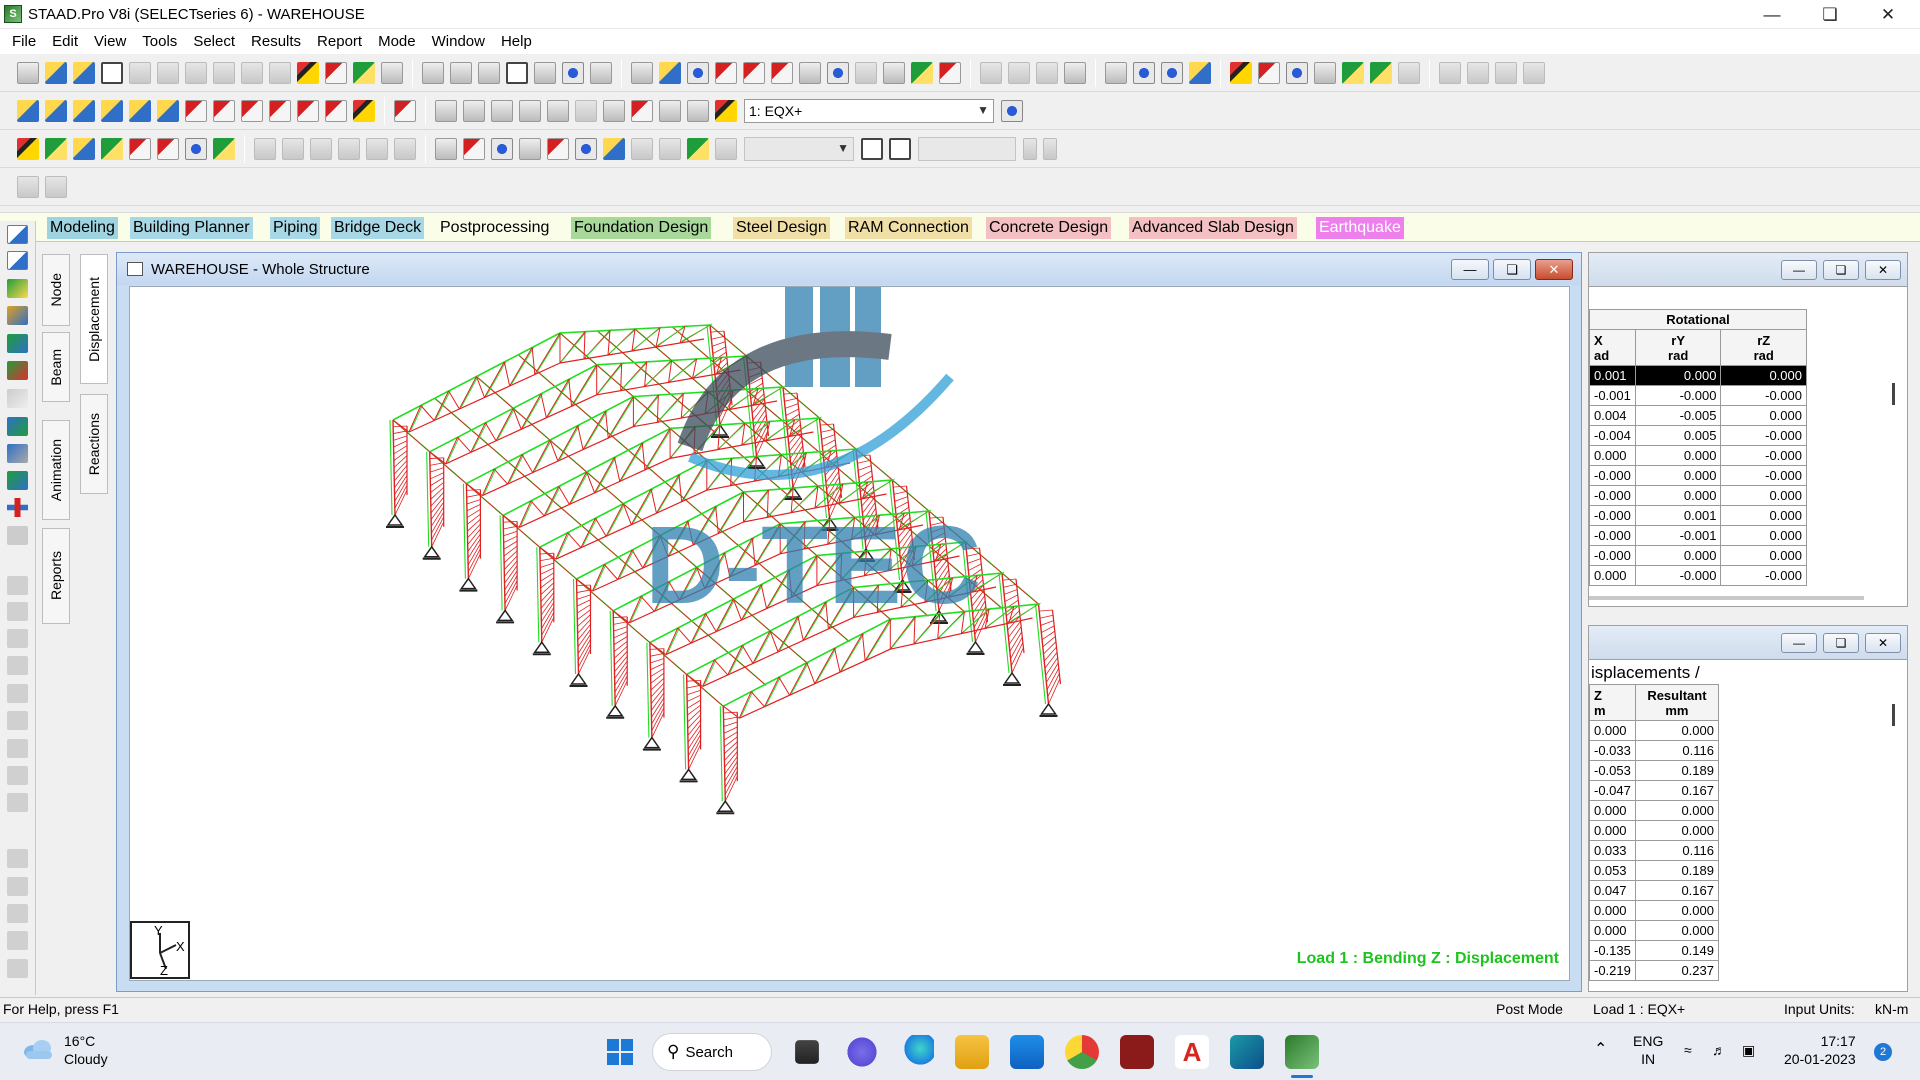 The height and width of the screenshot is (1080, 1920). What do you see at coordinates (670, 110) in the screenshot?
I see `dynamic-pan-icon` at bounding box center [670, 110].